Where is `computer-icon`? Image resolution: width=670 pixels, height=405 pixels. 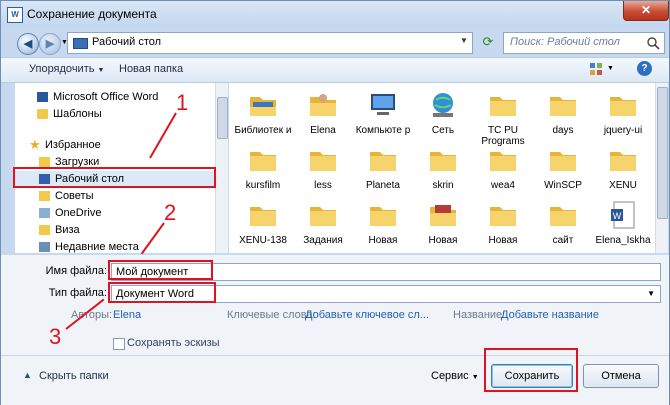
computer-icon is located at coordinates (383, 105).